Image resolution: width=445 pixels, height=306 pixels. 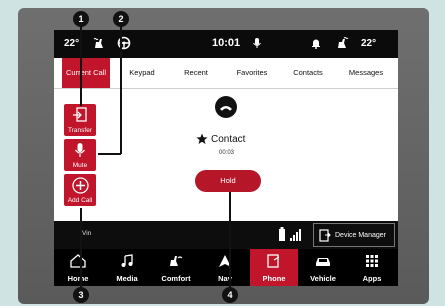 I want to click on outside-temp-right: 22°, so click(x=369, y=43).